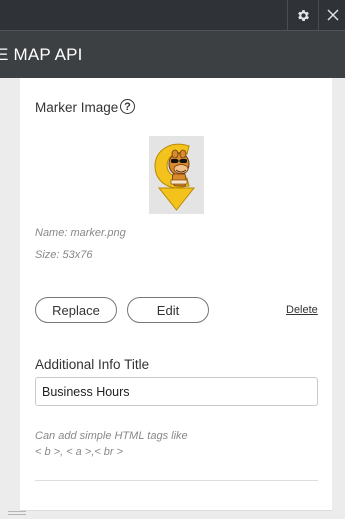 This screenshot has width=345, height=519. What do you see at coordinates (80, 233) in the screenshot?
I see `marker-file-name: Name: marker.png` at bounding box center [80, 233].